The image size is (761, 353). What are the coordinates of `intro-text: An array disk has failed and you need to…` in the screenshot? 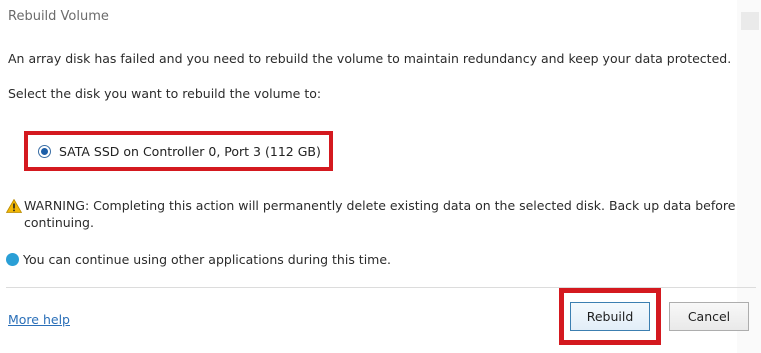 It's located at (370, 58).